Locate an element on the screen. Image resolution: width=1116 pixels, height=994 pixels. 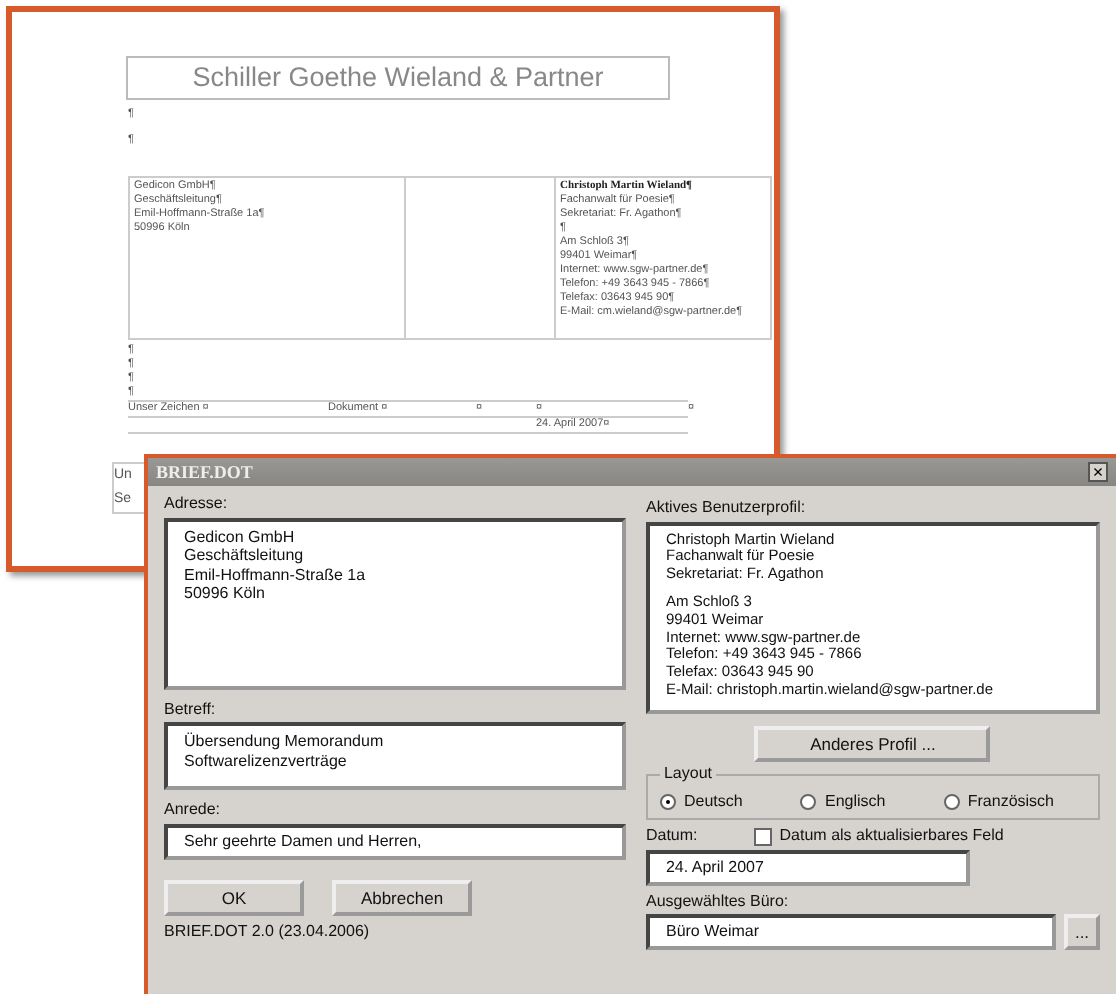
text-line: 50996 Köln is located at coordinates (225, 594).